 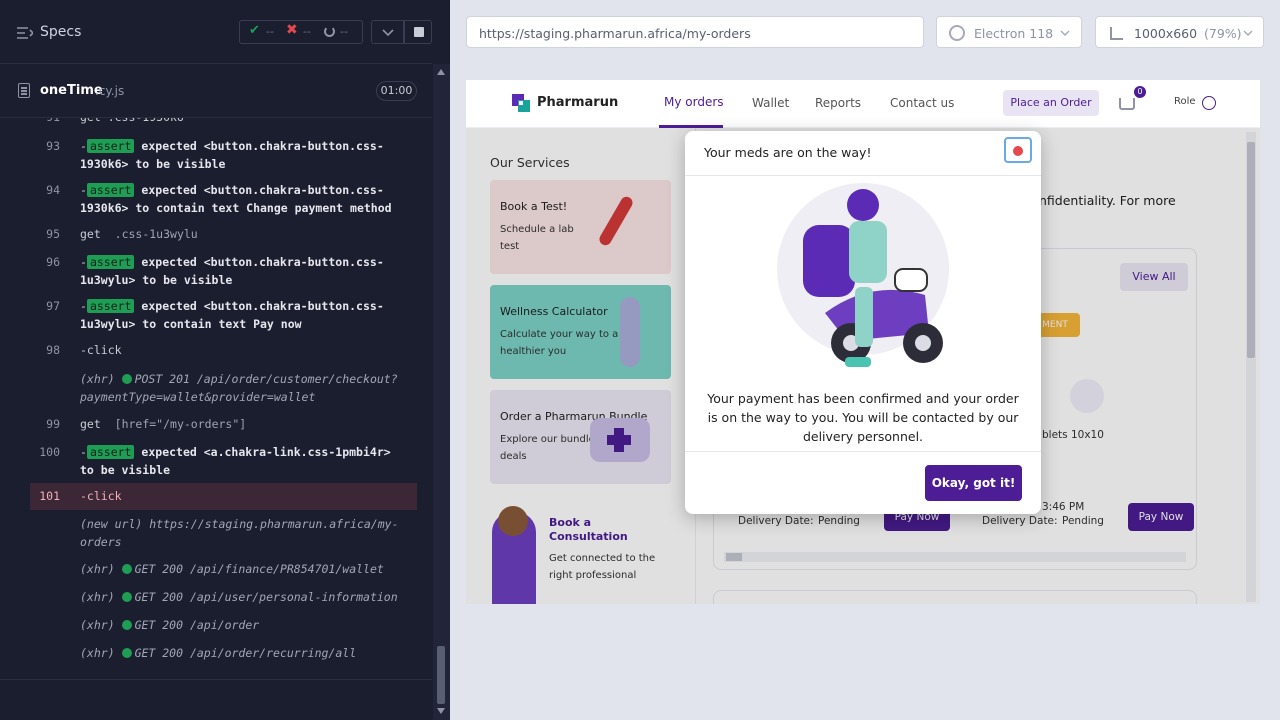 What do you see at coordinates (26, 32) in the screenshot?
I see `specs-menu-icon` at bounding box center [26, 32].